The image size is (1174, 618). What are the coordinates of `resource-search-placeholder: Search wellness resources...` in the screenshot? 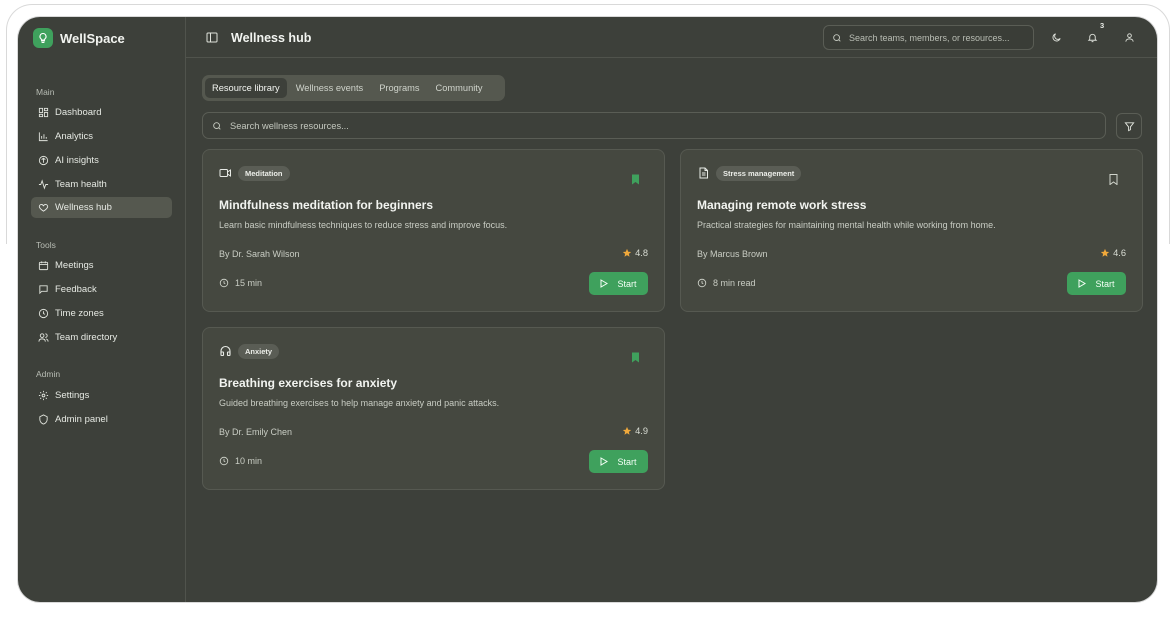 It's located at (289, 125).